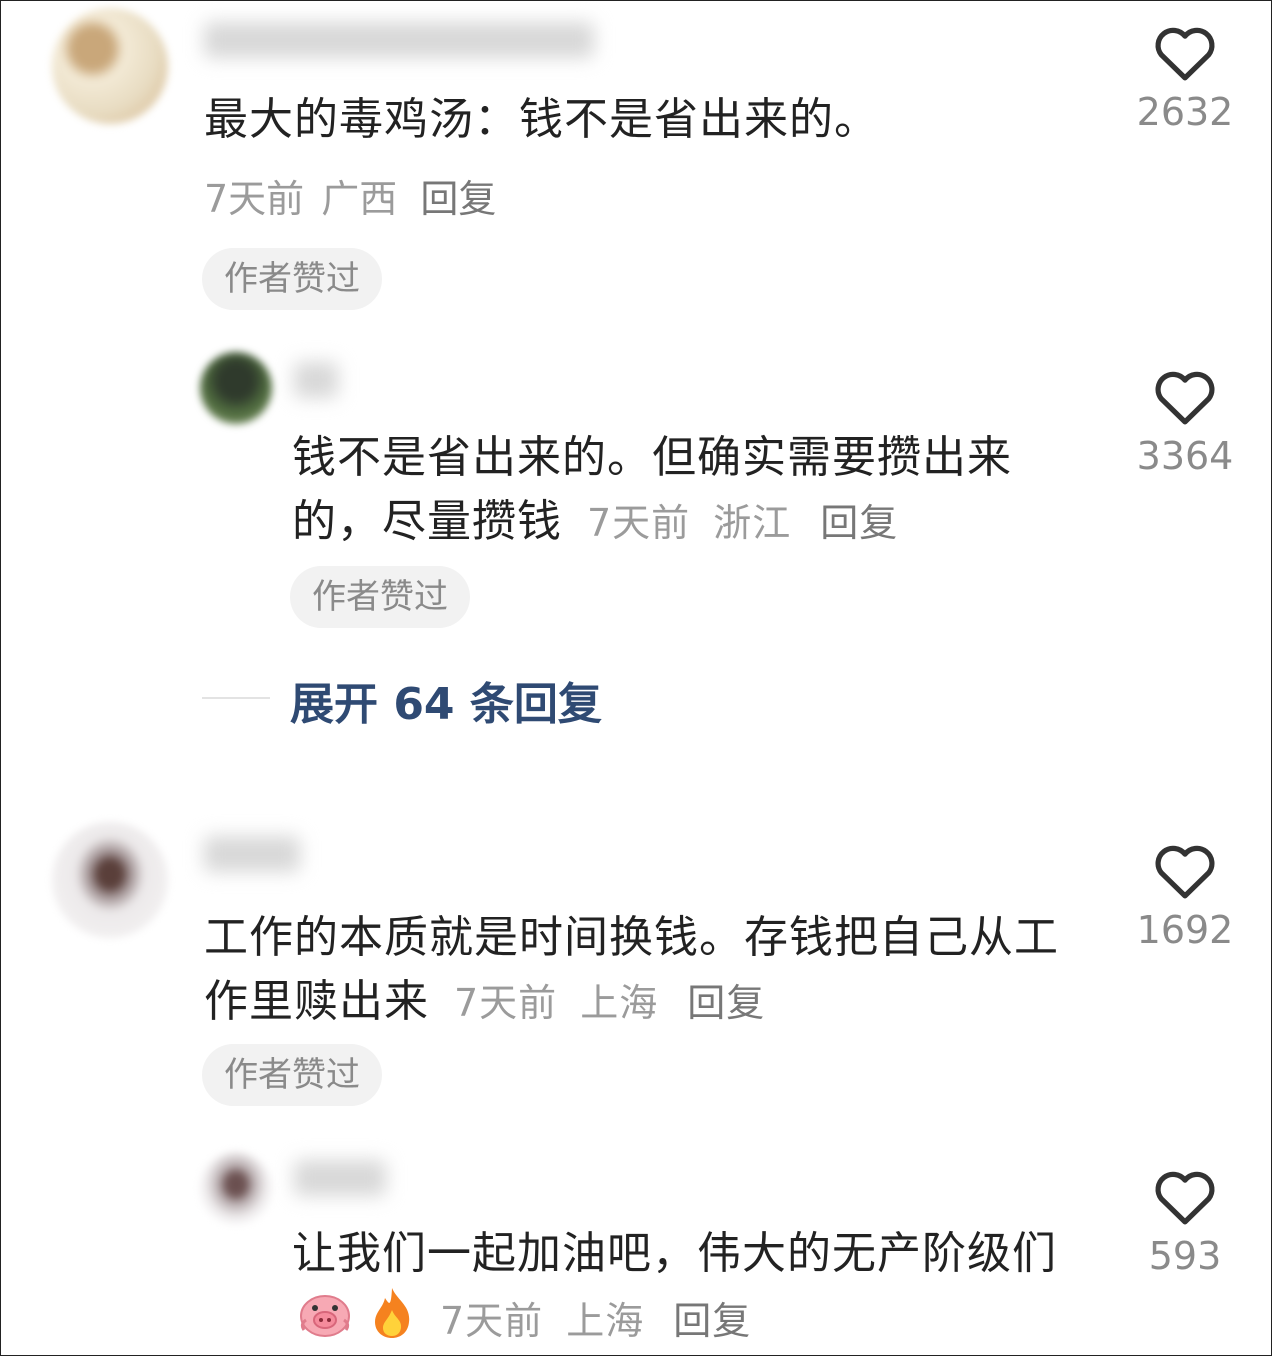  What do you see at coordinates (1185, 1256) in the screenshot?
I see `like-count: 593` at bounding box center [1185, 1256].